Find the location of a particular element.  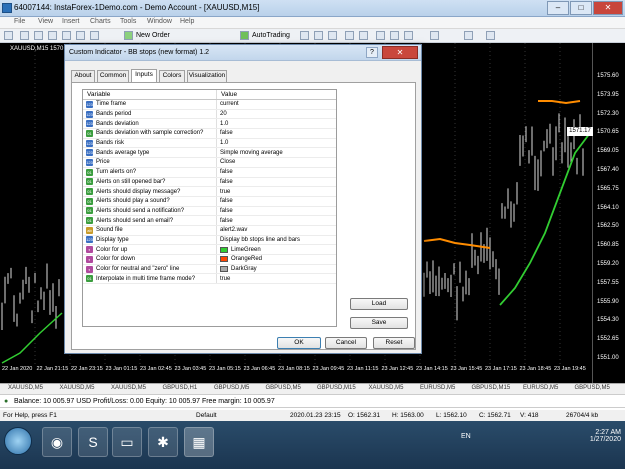

strategy-tester-icon is located at coordinates (94, 35).